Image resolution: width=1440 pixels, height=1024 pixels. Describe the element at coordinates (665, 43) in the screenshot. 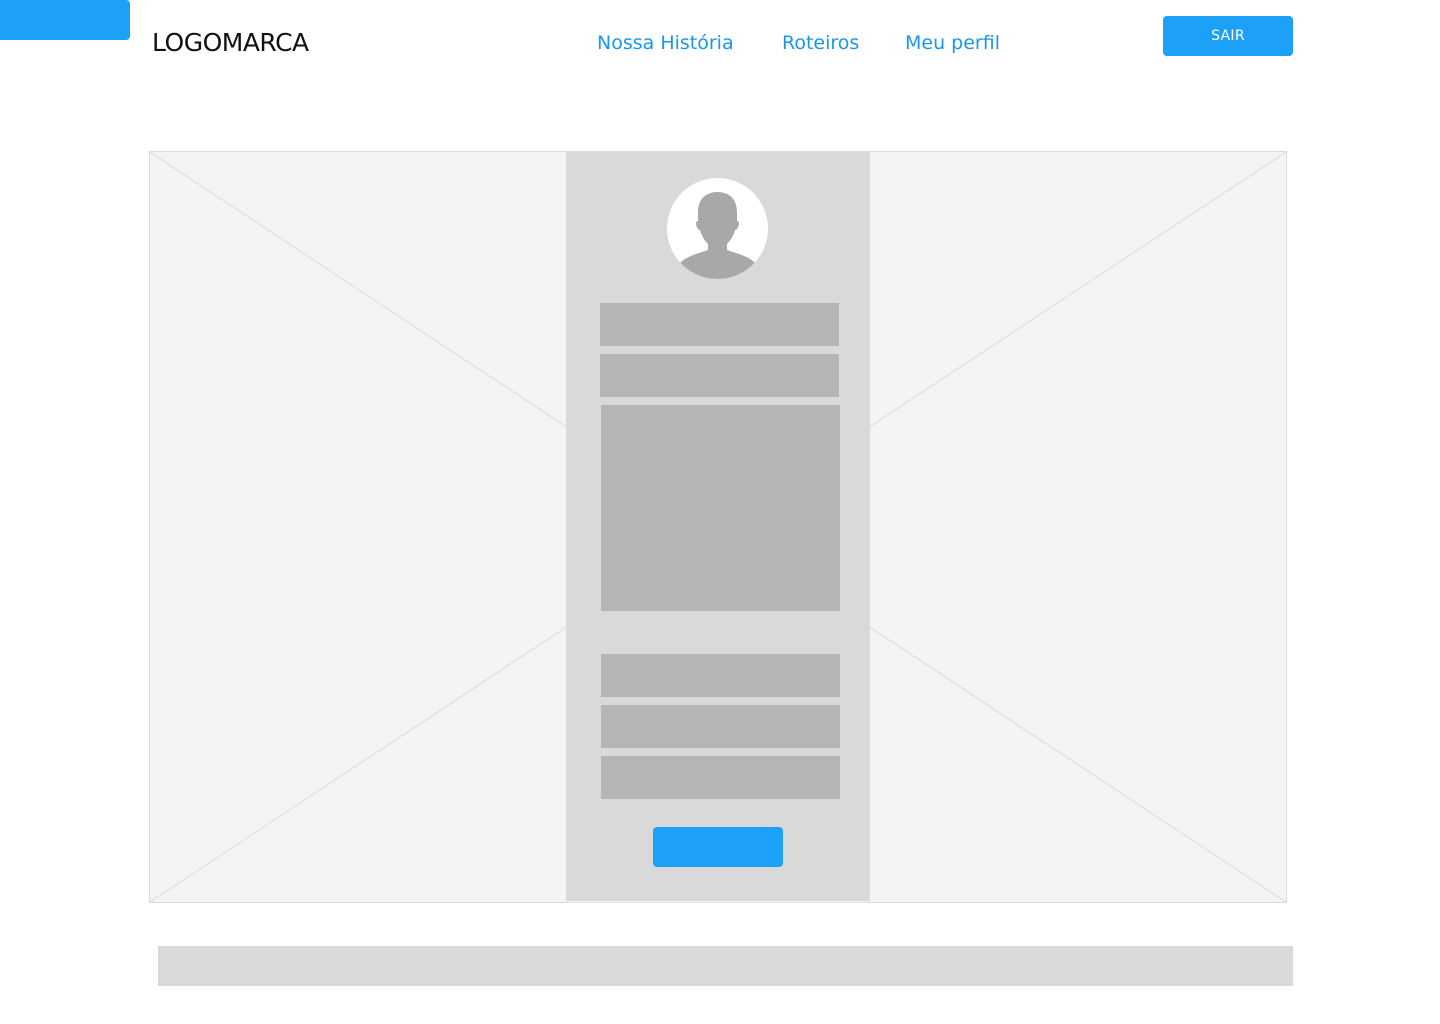

I see `nav-link-nossa-historia: Nossa História` at that location.